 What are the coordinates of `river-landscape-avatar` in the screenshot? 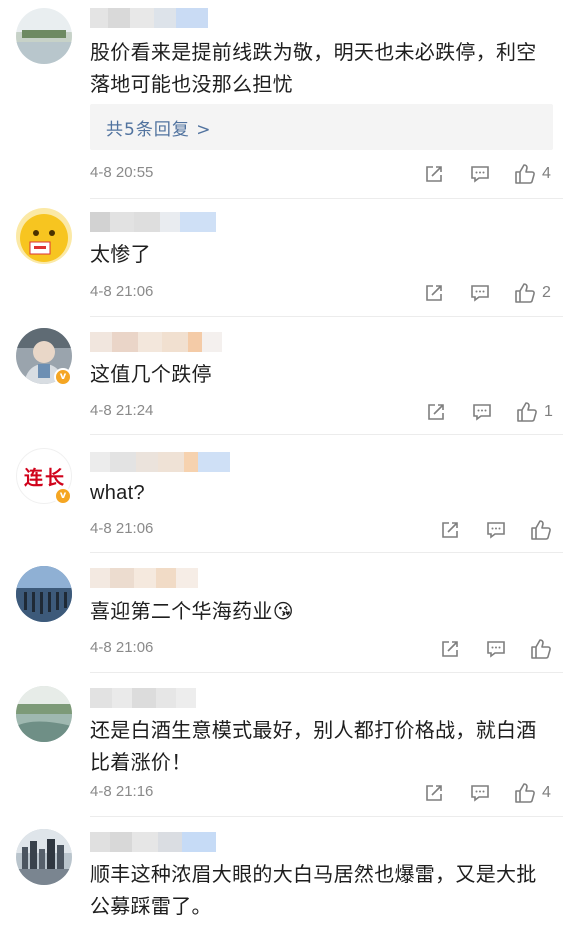 It's located at (44, 714).